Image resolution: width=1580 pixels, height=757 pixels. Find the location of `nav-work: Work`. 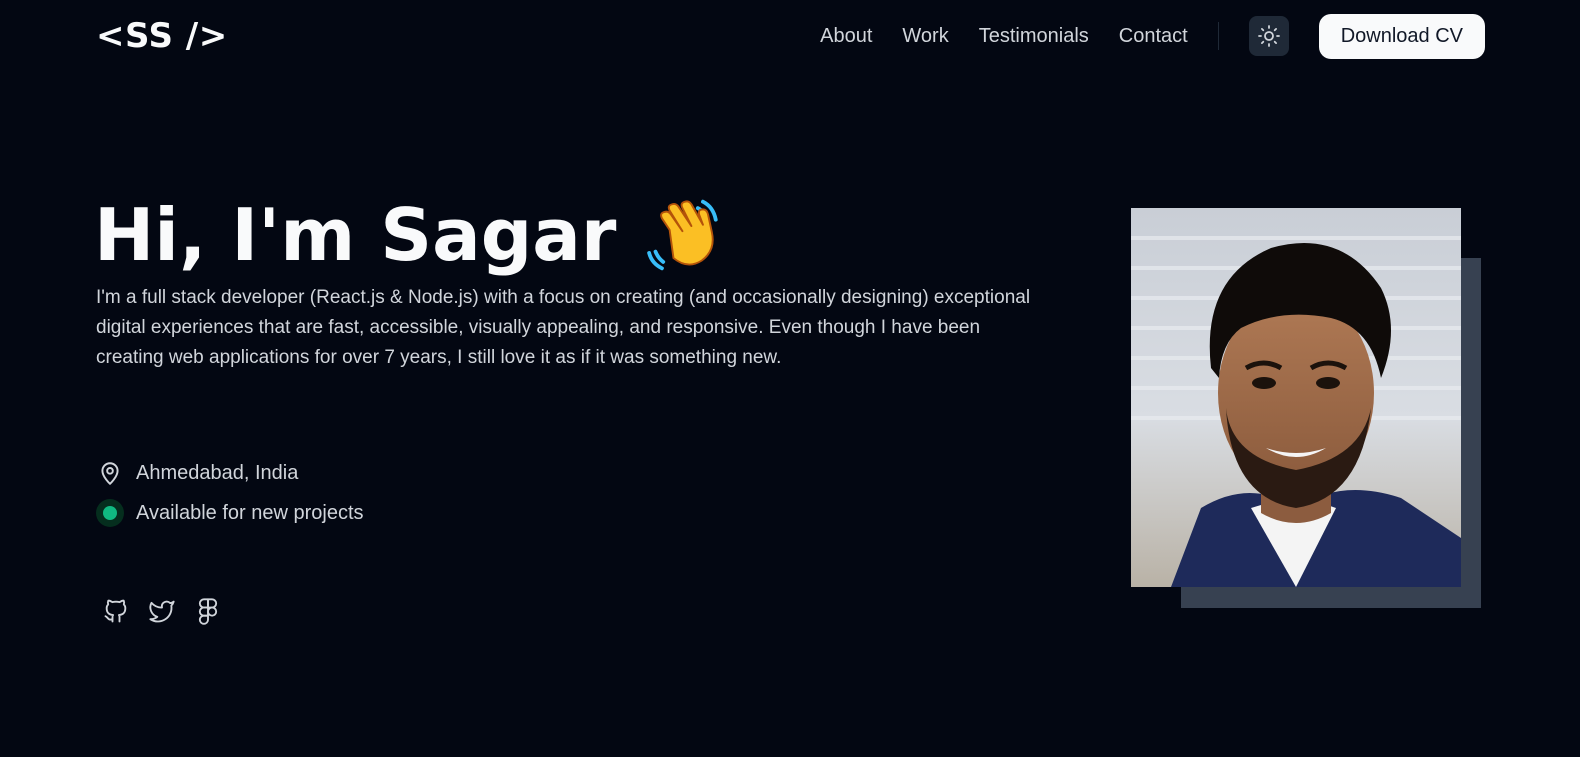

nav-work: Work is located at coordinates (925, 36).